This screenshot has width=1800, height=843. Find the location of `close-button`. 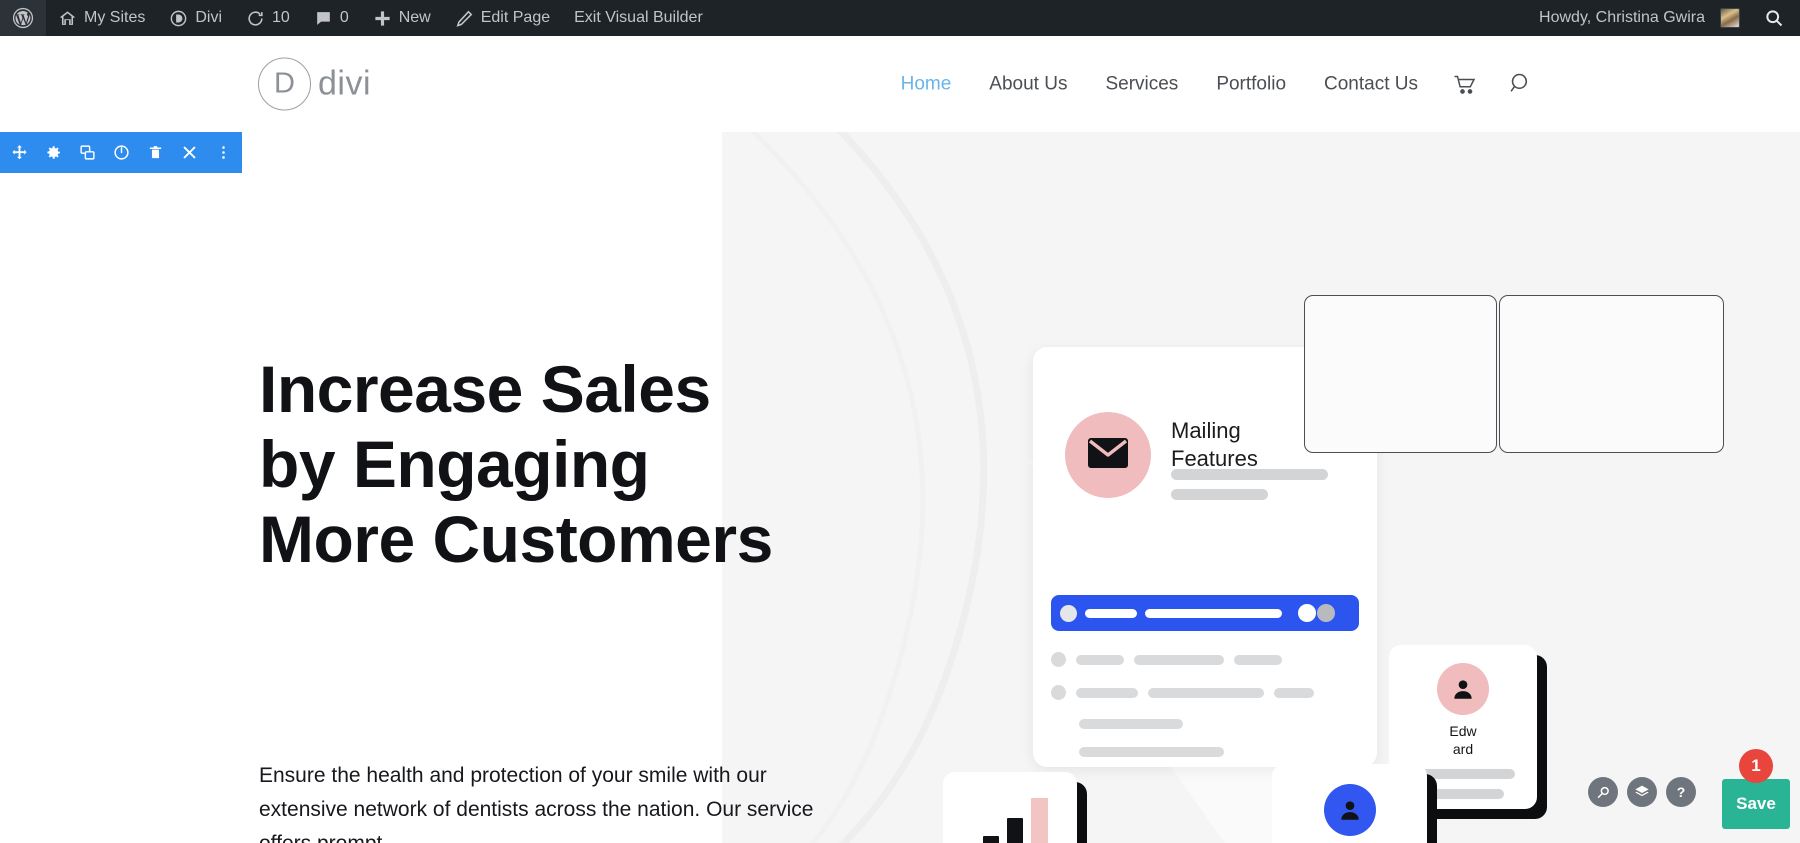

close-button is located at coordinates (189, 152).